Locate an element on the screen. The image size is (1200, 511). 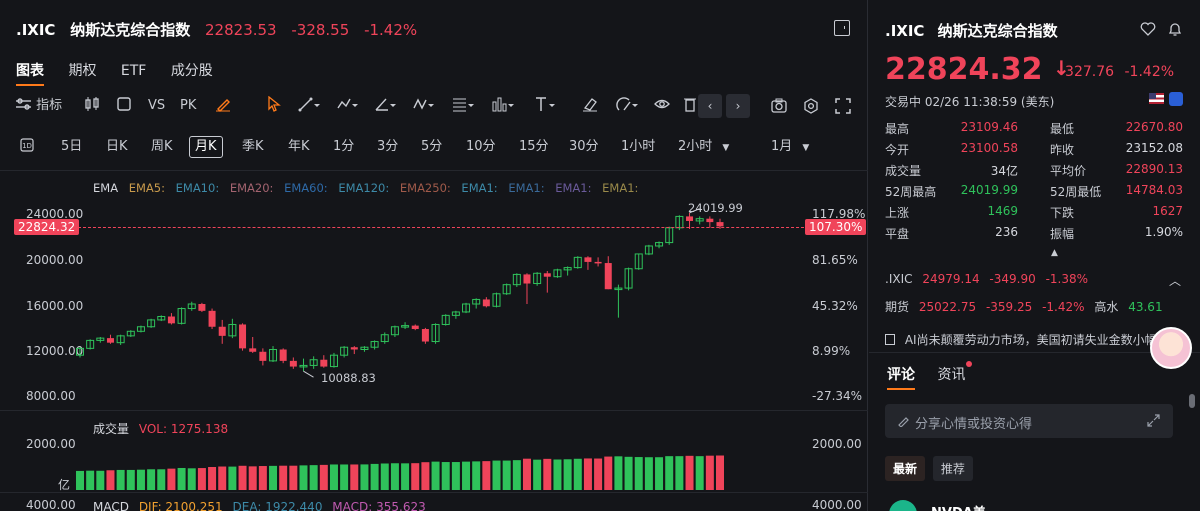
bell-icon is located at coordinates (1175, 31).